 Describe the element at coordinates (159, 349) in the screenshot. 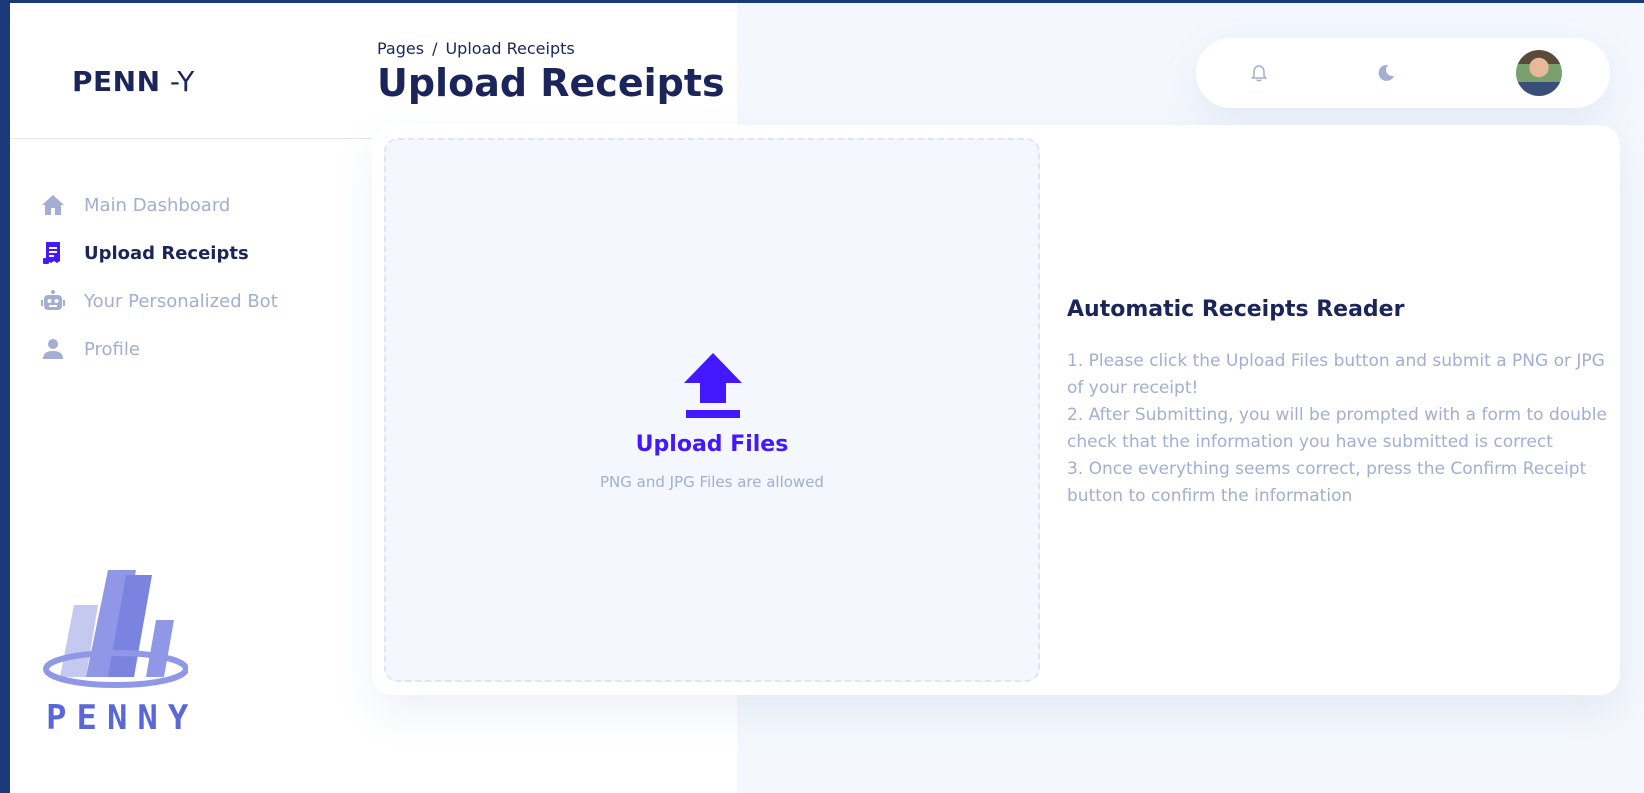

I see `sidebar-item-profile: Profile` at that location.